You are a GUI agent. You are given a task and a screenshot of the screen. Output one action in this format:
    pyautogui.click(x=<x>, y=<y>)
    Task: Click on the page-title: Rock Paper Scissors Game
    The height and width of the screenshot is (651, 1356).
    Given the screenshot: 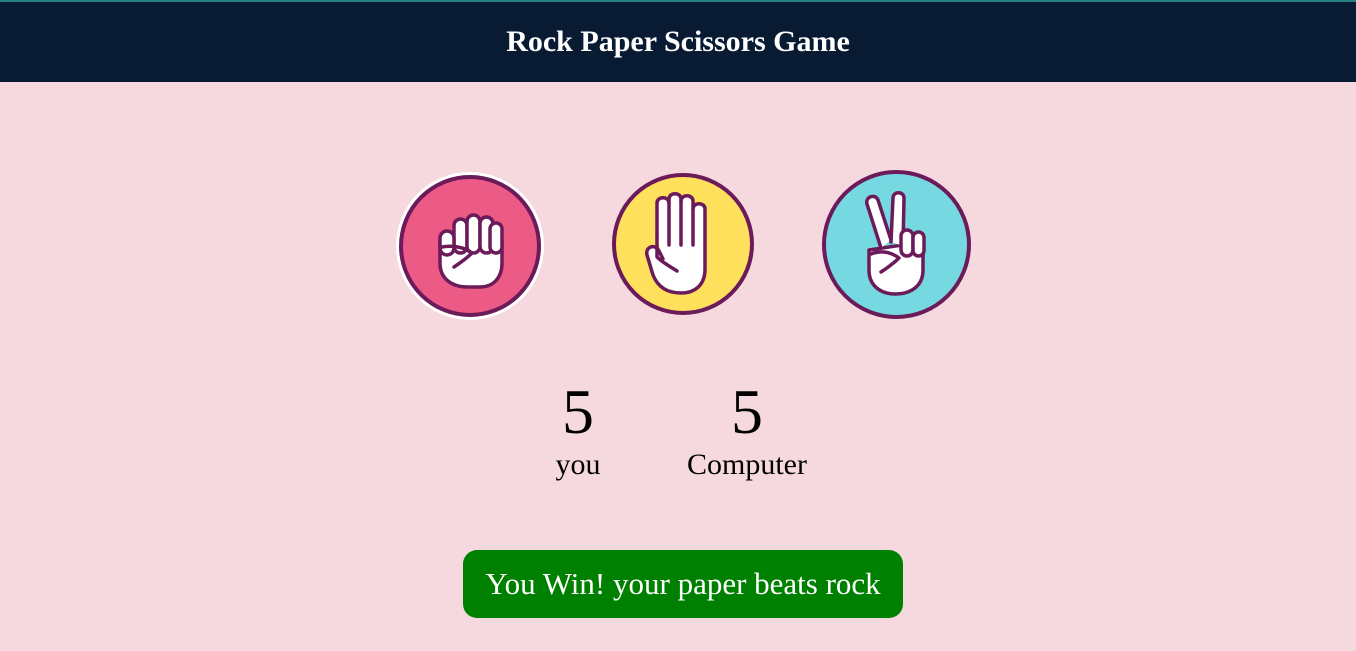 What is the action you would take?
    pyautogui.click(x=678, y=41)
    